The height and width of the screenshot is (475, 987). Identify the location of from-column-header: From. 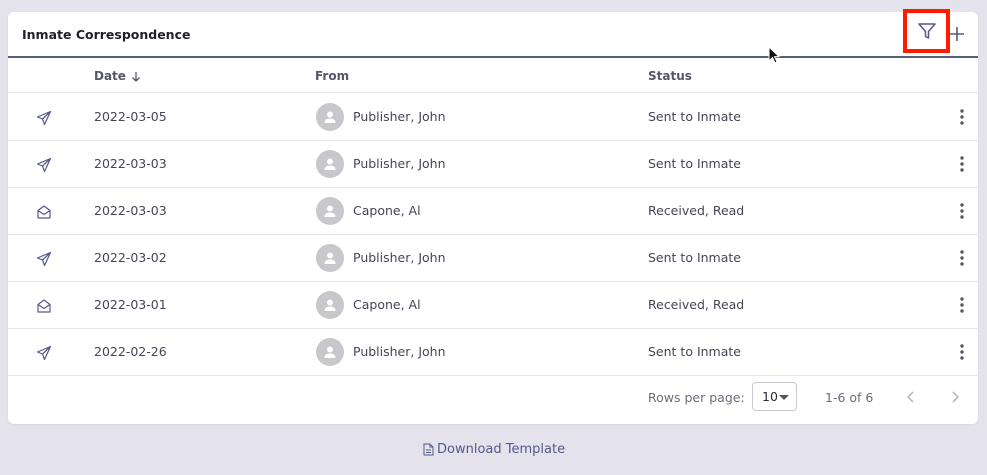
(332, 76).